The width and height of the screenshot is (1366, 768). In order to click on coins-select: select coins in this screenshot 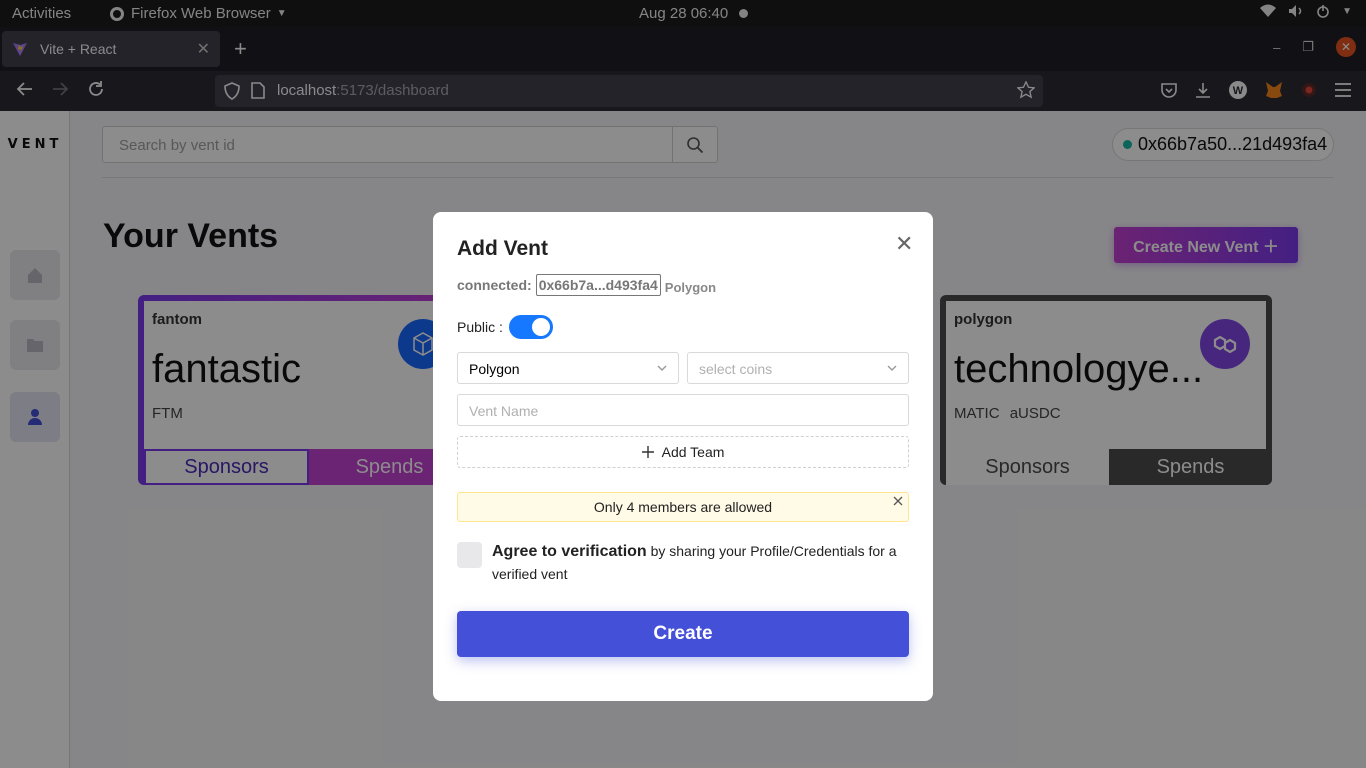, I will do `click(798, 368)`.